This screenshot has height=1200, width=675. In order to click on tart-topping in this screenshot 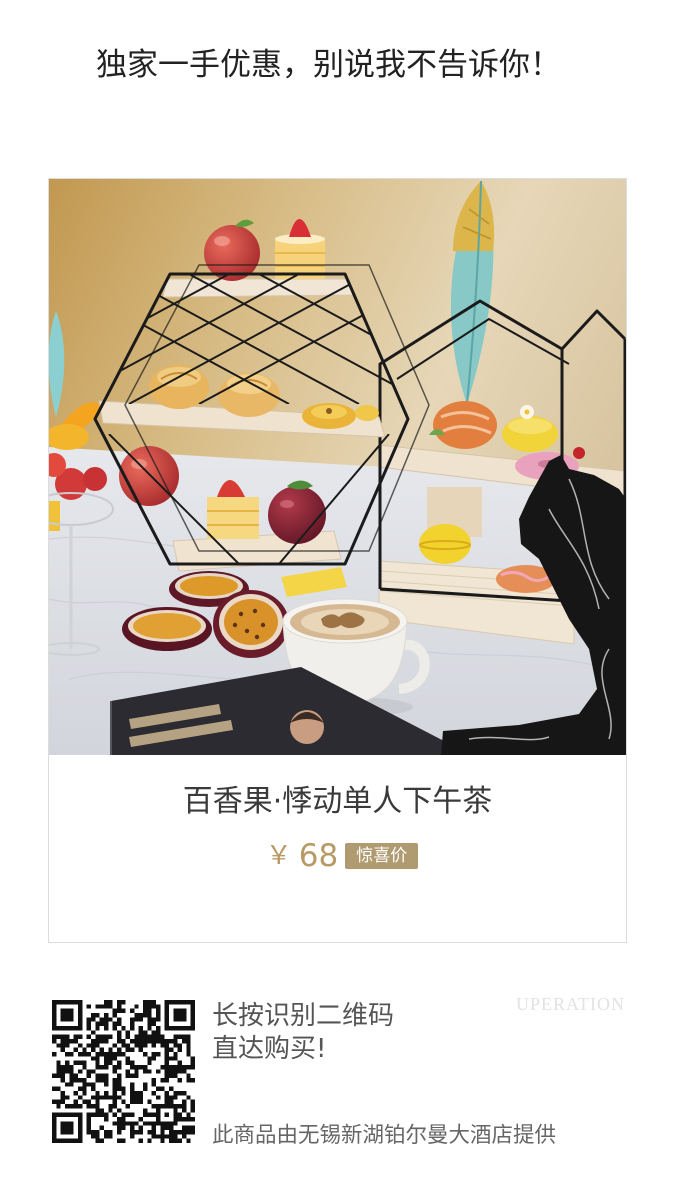, I will do `click(329, 411)`.